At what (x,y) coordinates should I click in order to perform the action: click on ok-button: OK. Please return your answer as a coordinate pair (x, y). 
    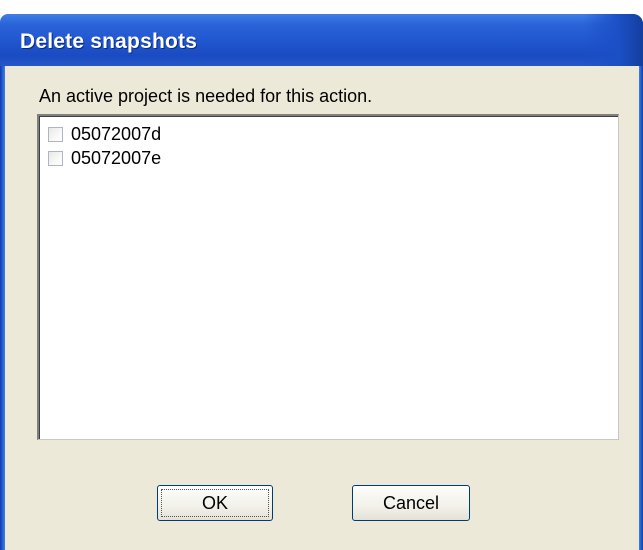
    Looking at the image, I should click on (215, 503).